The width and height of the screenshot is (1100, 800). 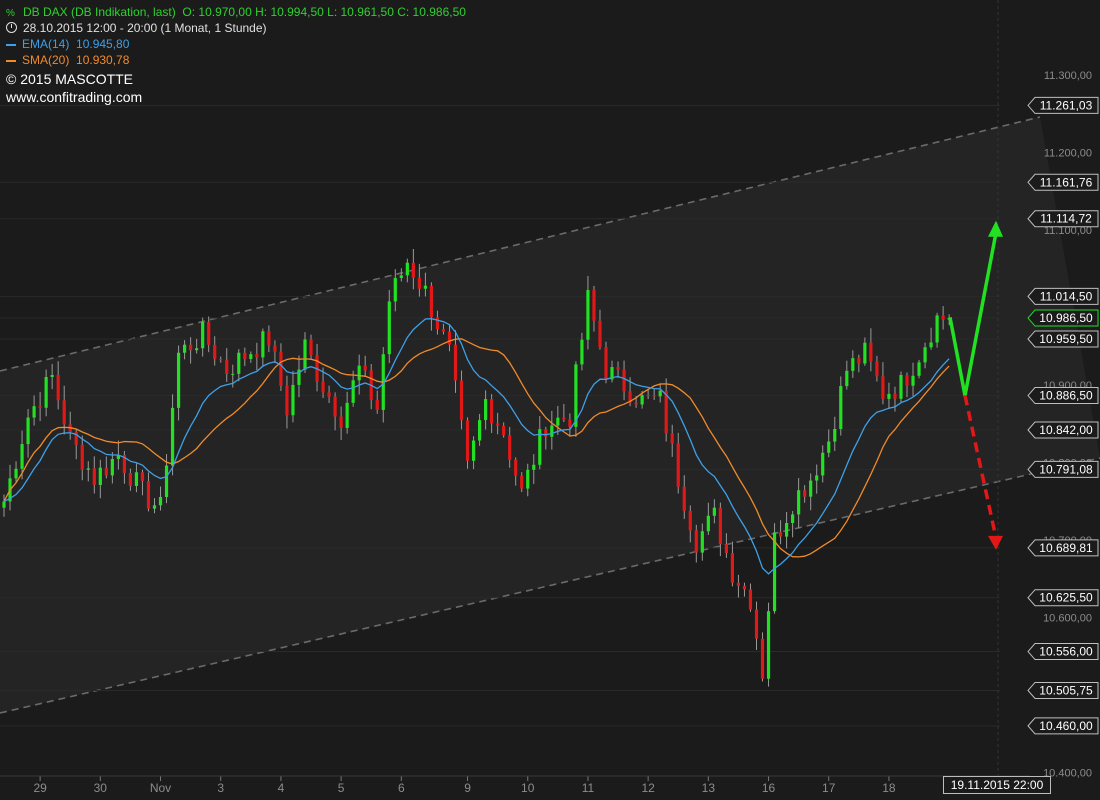 I want to click on price-tag-label: 11.161,76, so click(x=1066, y=182).